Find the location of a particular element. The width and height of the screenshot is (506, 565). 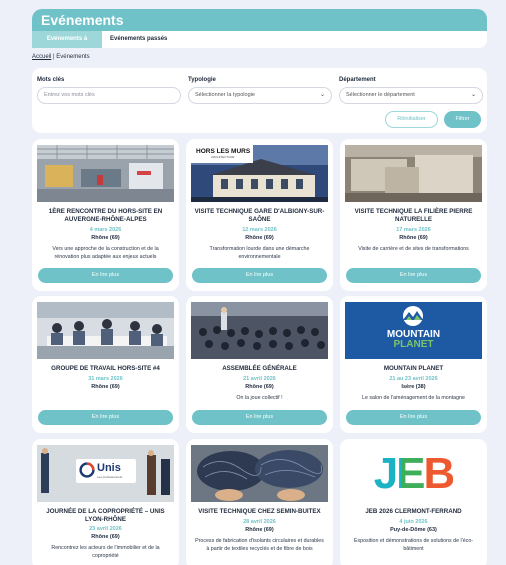

event-description: On la joue collectif ! is located at coordinates (259, 398).